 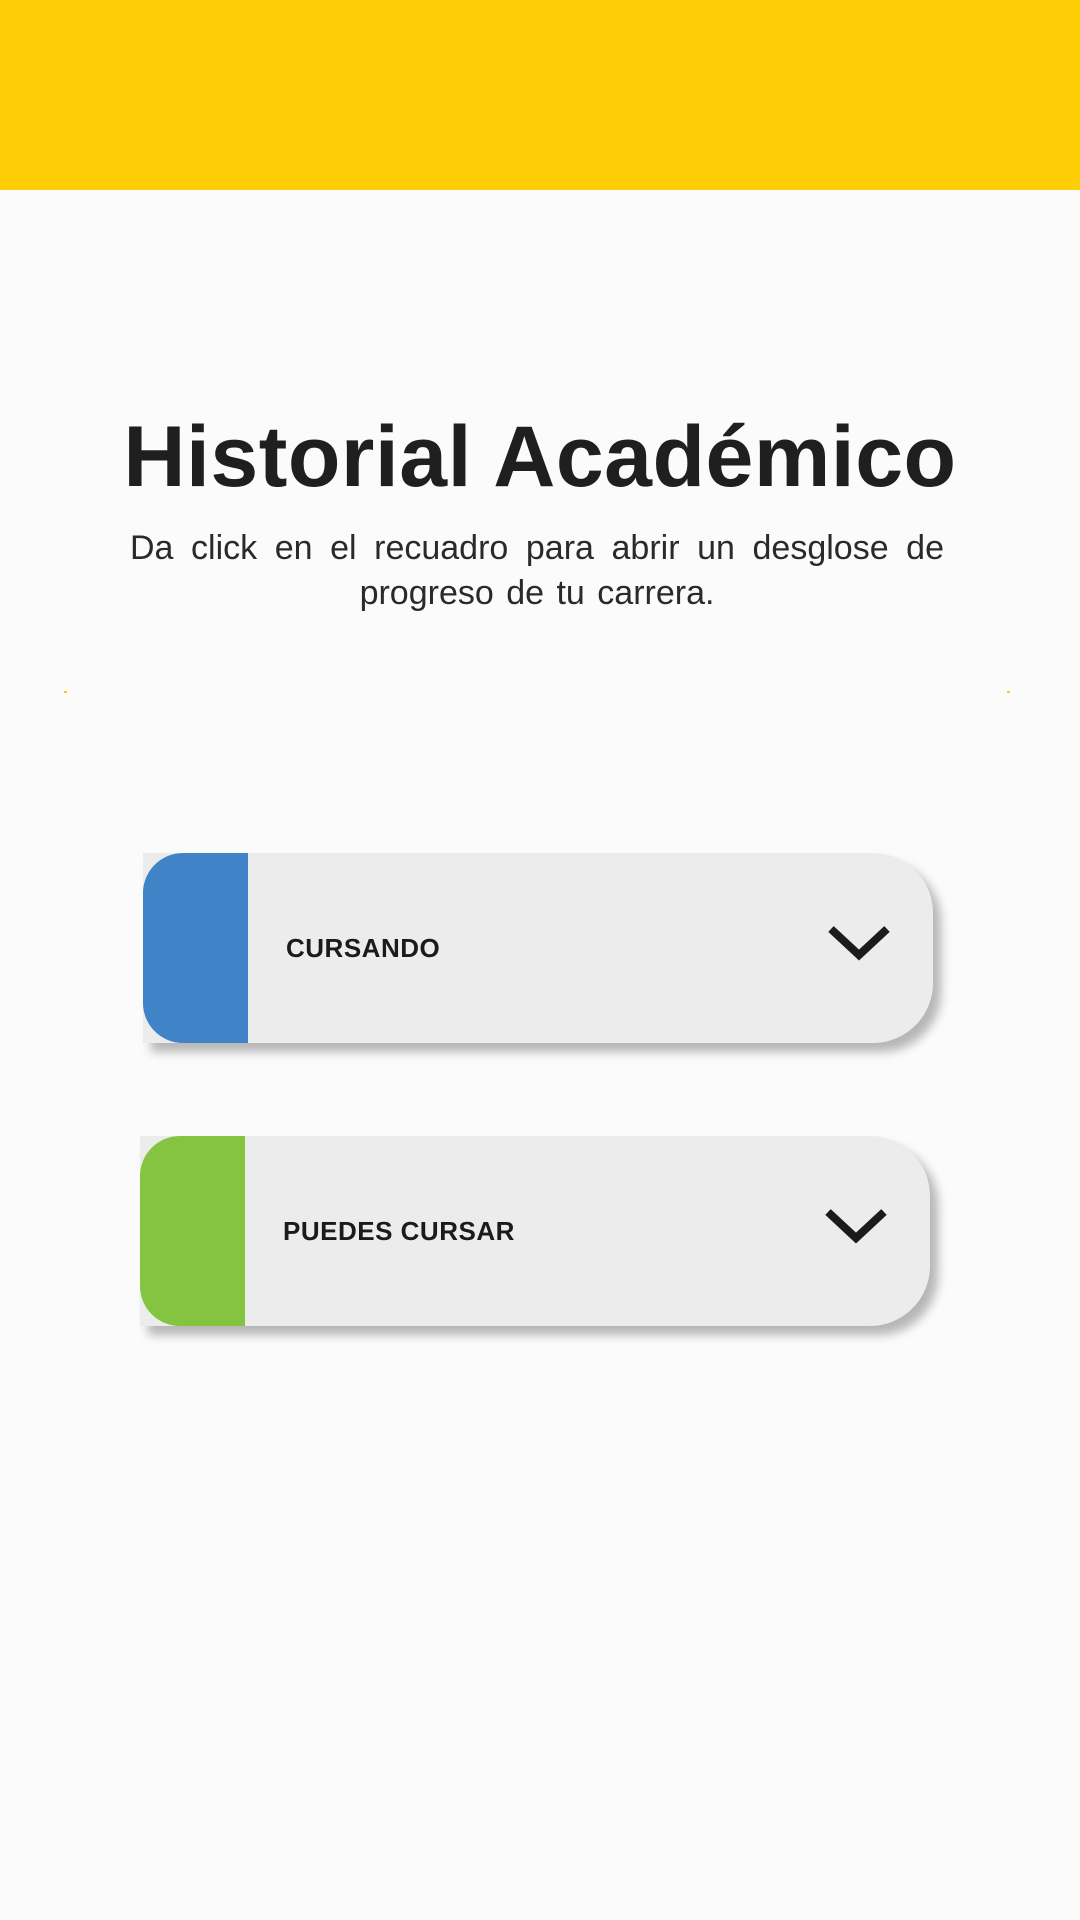 What do you see at coordinates (535, 1231) in the screenshot?
I see `puedes-cursar-dropdown: PUEDES CURSAR` at bounding box center [535, 1231].